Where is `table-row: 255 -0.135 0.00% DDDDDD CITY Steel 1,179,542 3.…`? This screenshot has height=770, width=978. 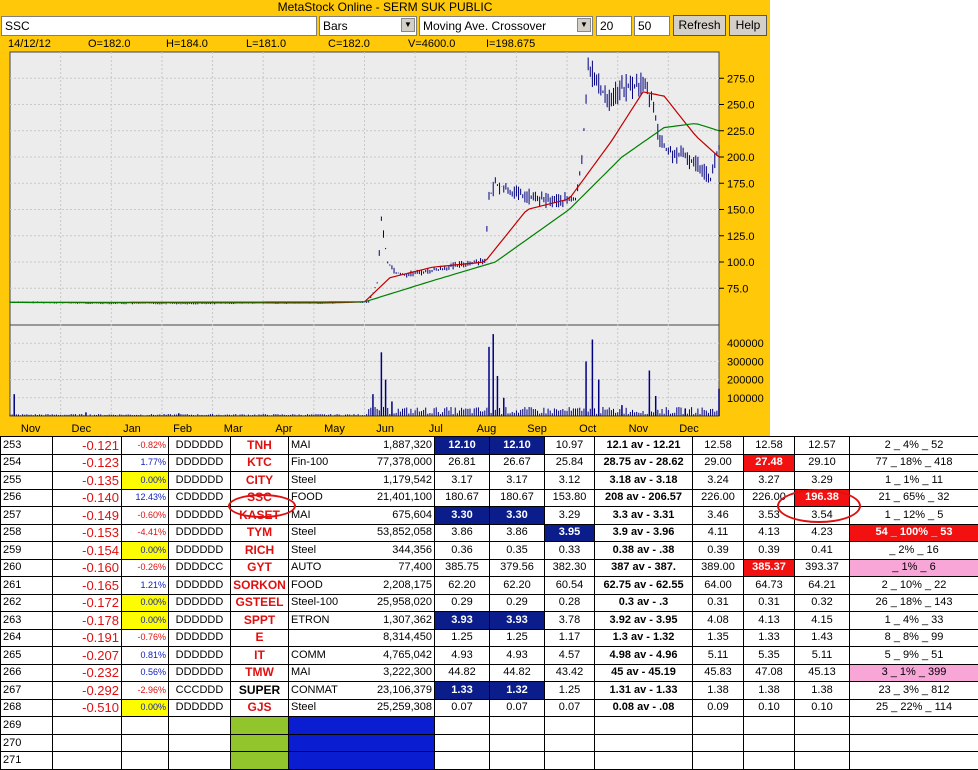
table-row: 255 -0.135 0.00% DDDDDD CITY Steel 1,179,542 3.… is located at coordinates (489, 480).